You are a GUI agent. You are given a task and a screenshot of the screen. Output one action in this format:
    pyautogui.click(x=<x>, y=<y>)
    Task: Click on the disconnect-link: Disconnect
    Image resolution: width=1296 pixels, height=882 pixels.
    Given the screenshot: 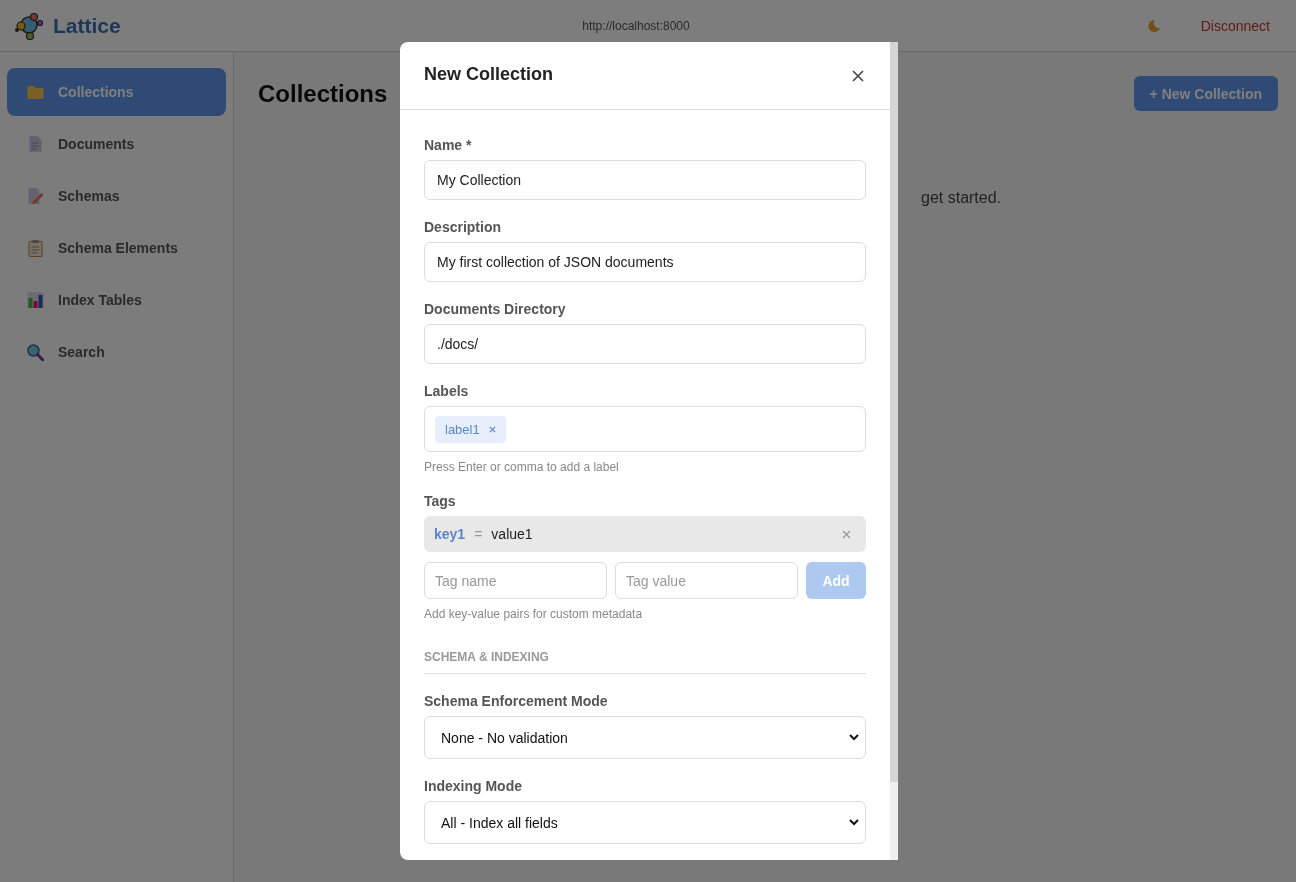 What is the action you would take?
    pyautogui.click(x=1235, y=25)
    